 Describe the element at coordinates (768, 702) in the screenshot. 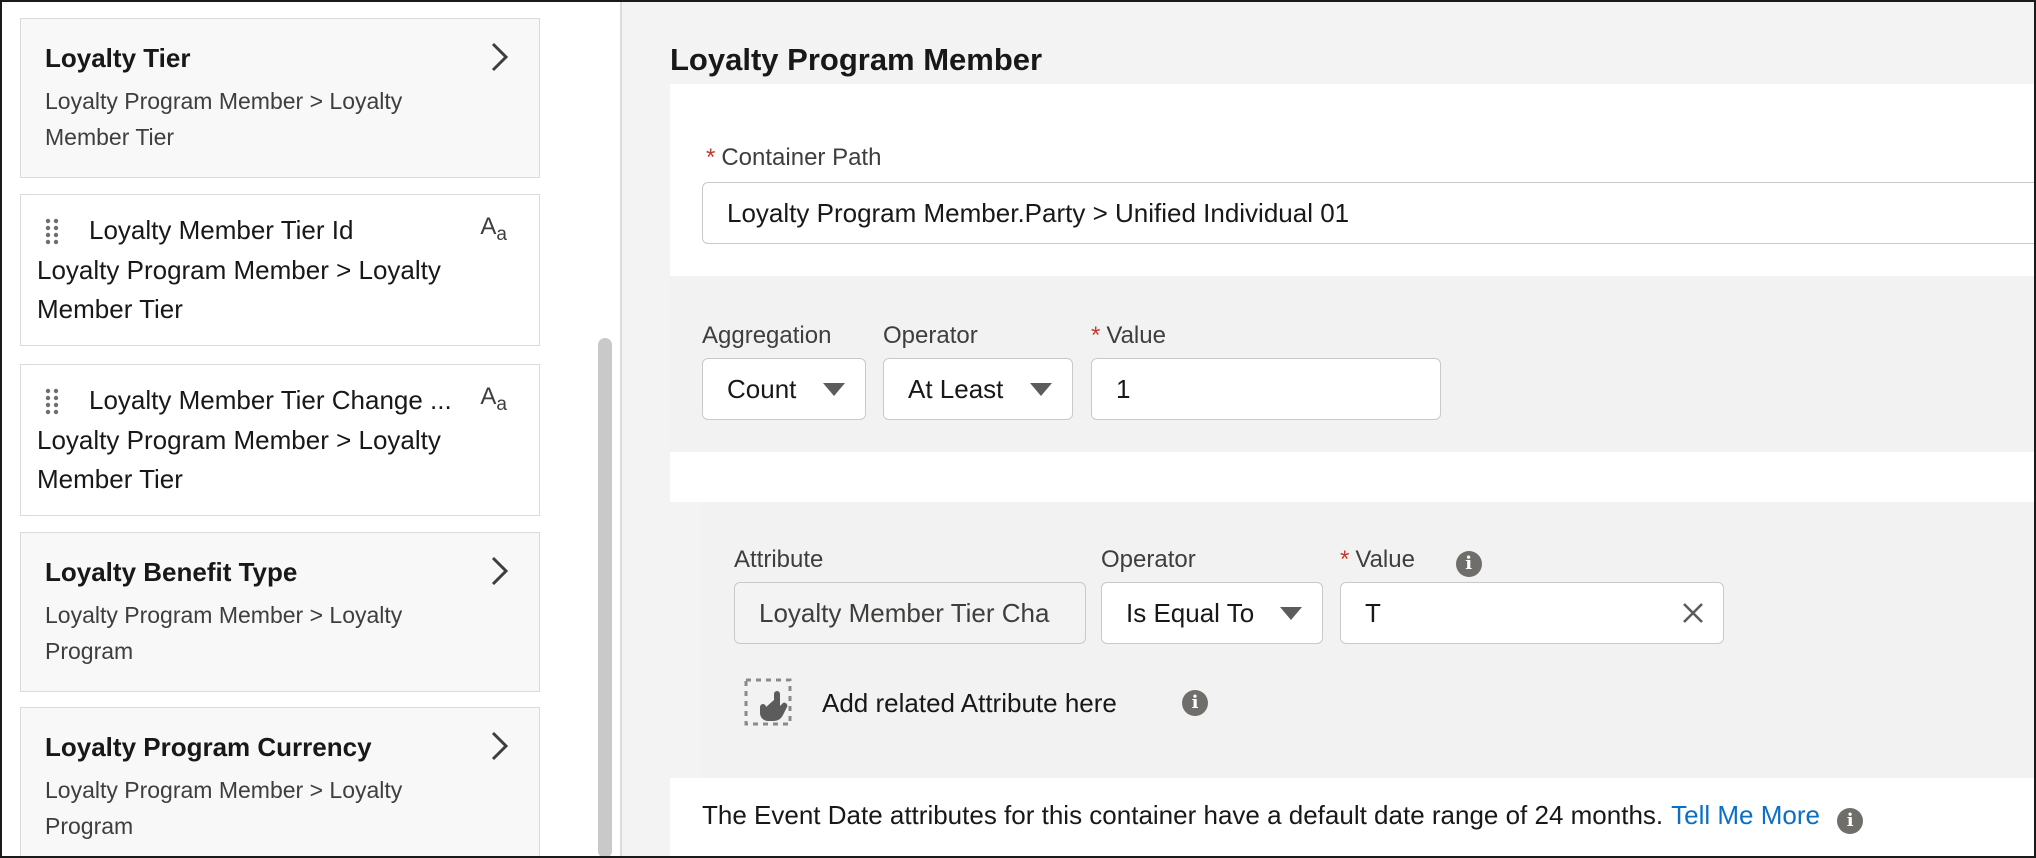

I see `drop-target-icon` at that location.